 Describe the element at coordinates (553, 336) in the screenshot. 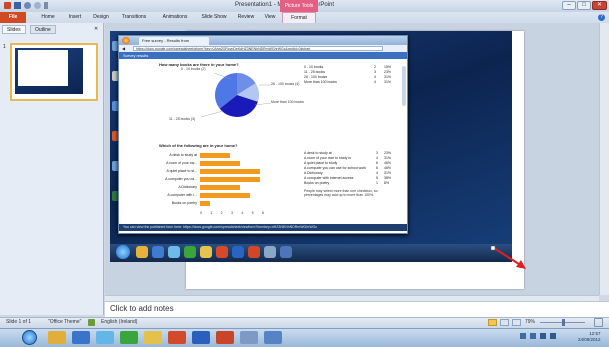

I see `volume-icon` at that location.